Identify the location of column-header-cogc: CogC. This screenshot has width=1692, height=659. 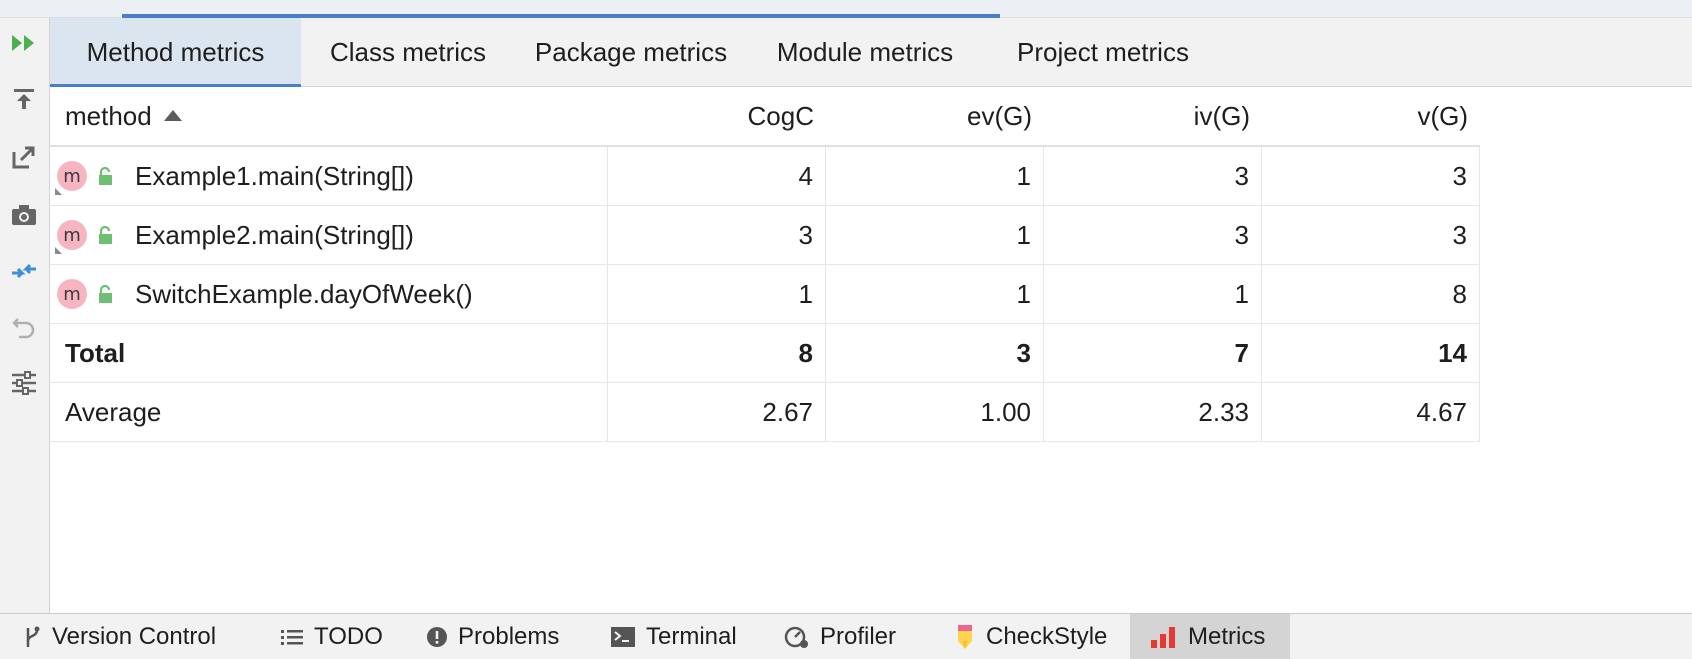
(717, 116).